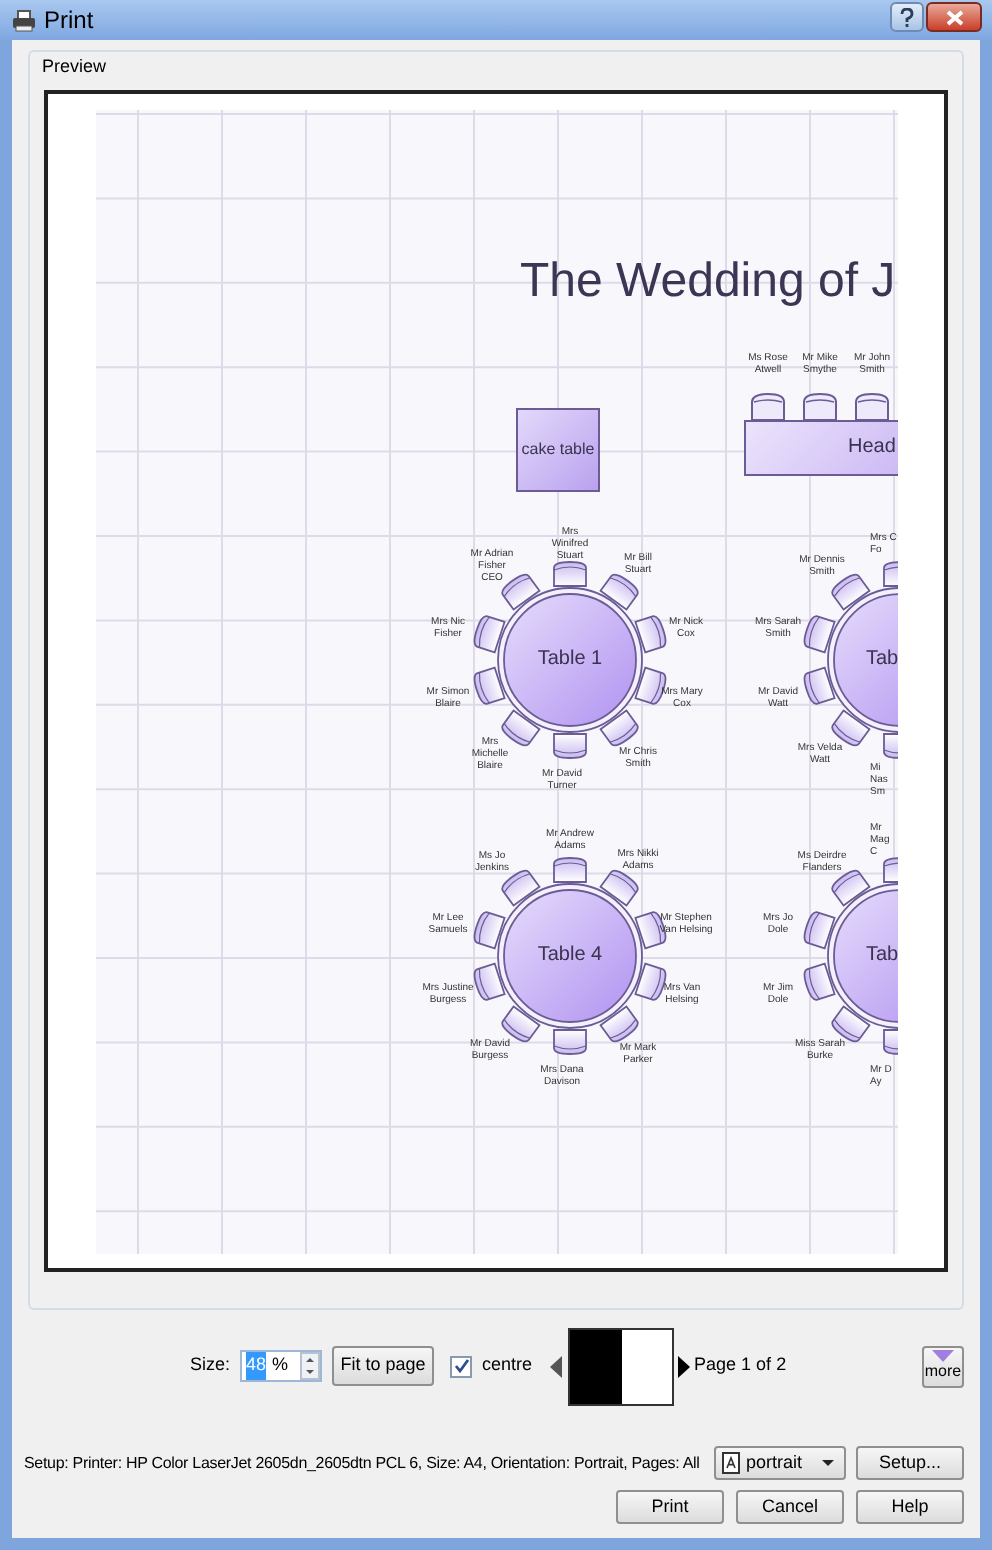  Describe the element at coordinates (910, 1507) in the screenshot. I see `dialog-button: Help` at that location.